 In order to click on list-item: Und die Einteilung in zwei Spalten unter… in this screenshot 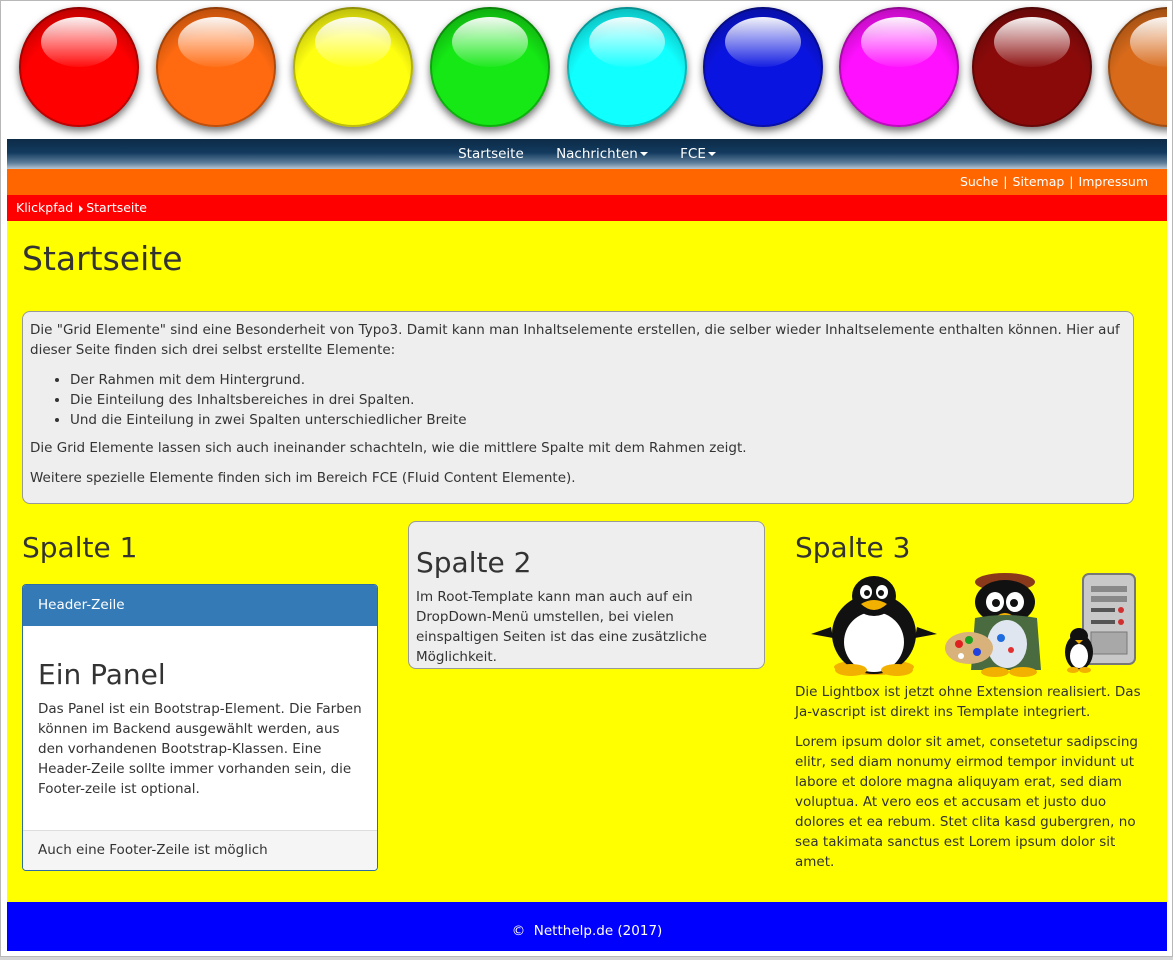, I will do `click(598, 420)`.